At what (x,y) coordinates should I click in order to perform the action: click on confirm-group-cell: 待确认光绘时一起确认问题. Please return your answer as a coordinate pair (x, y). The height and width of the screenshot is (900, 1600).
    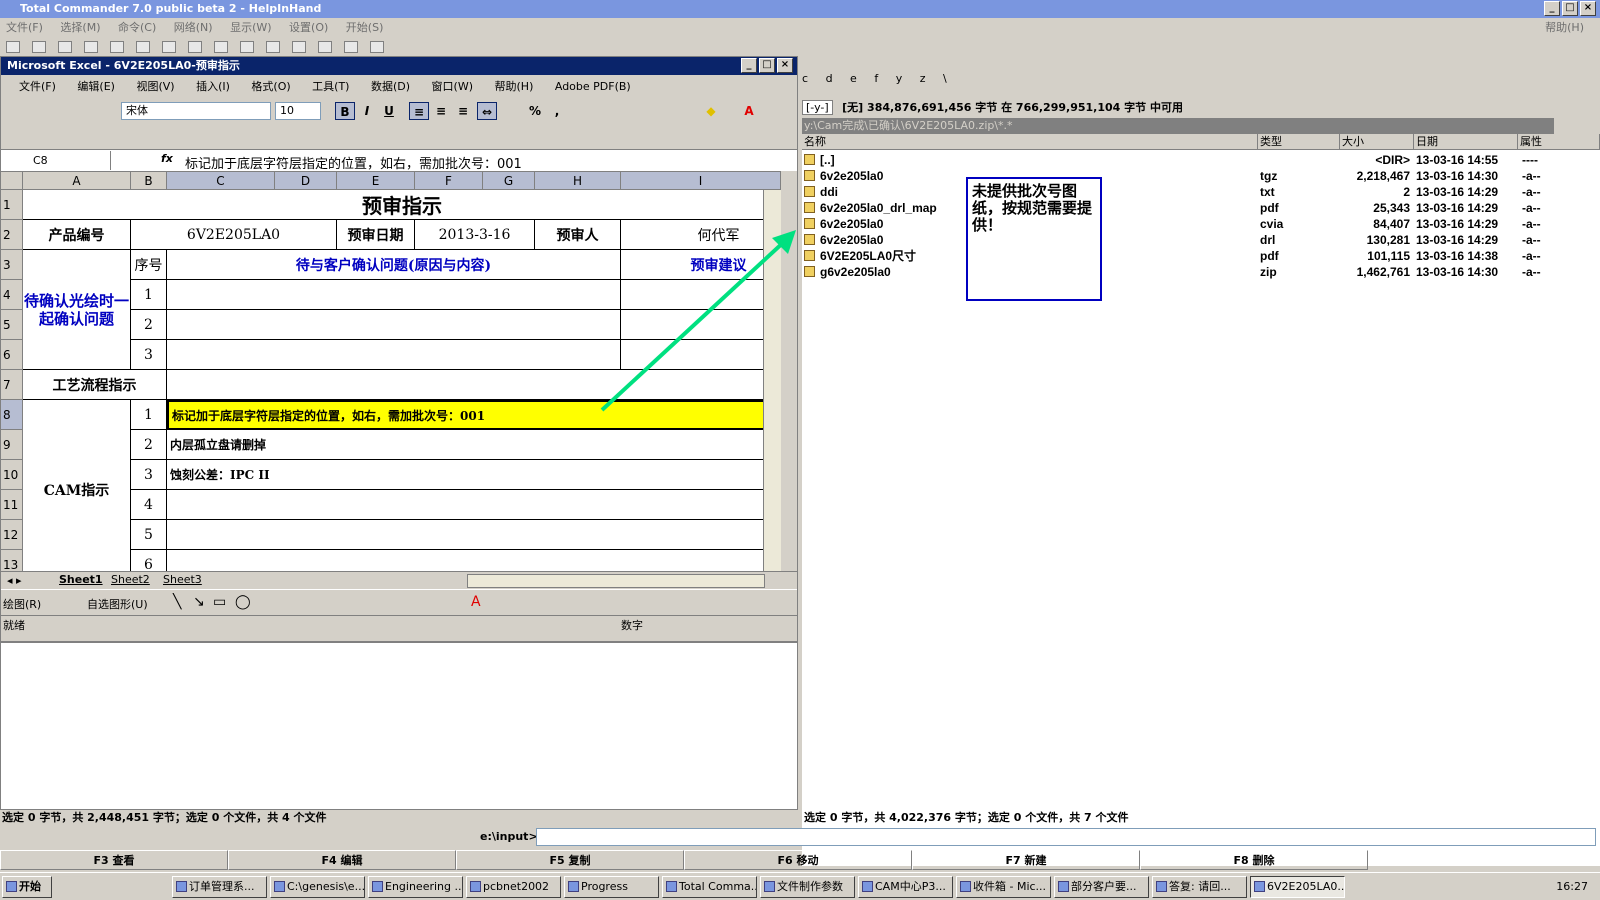
    Looking at the image, I should click on (77, 310).